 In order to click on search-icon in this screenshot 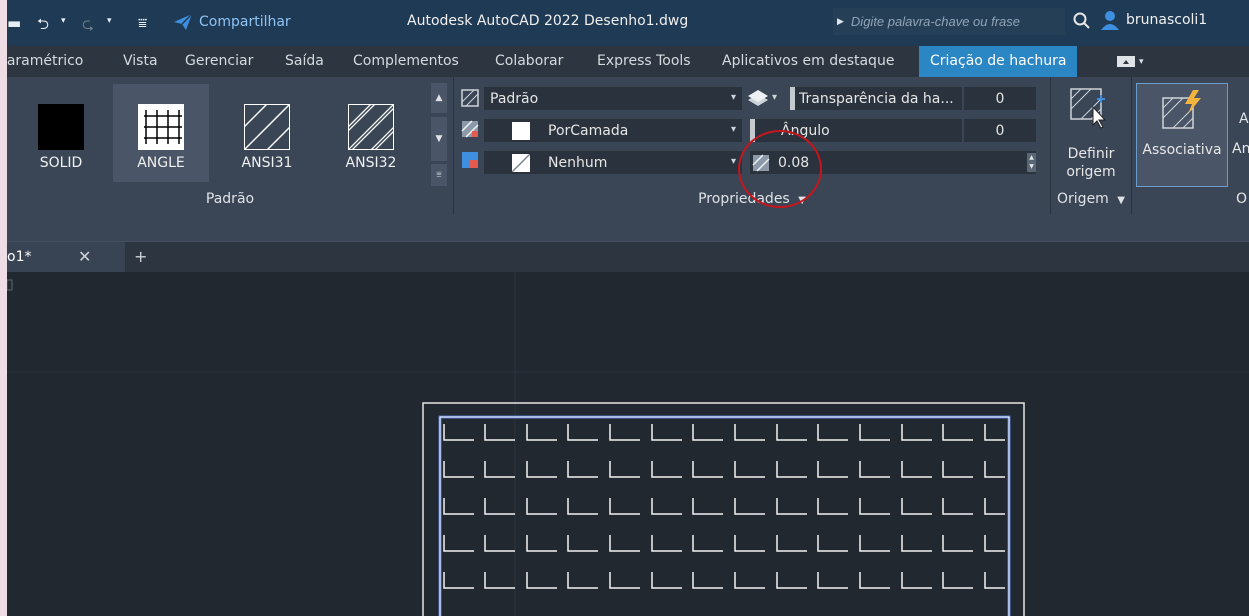, I will do `click(1082, 21)`.